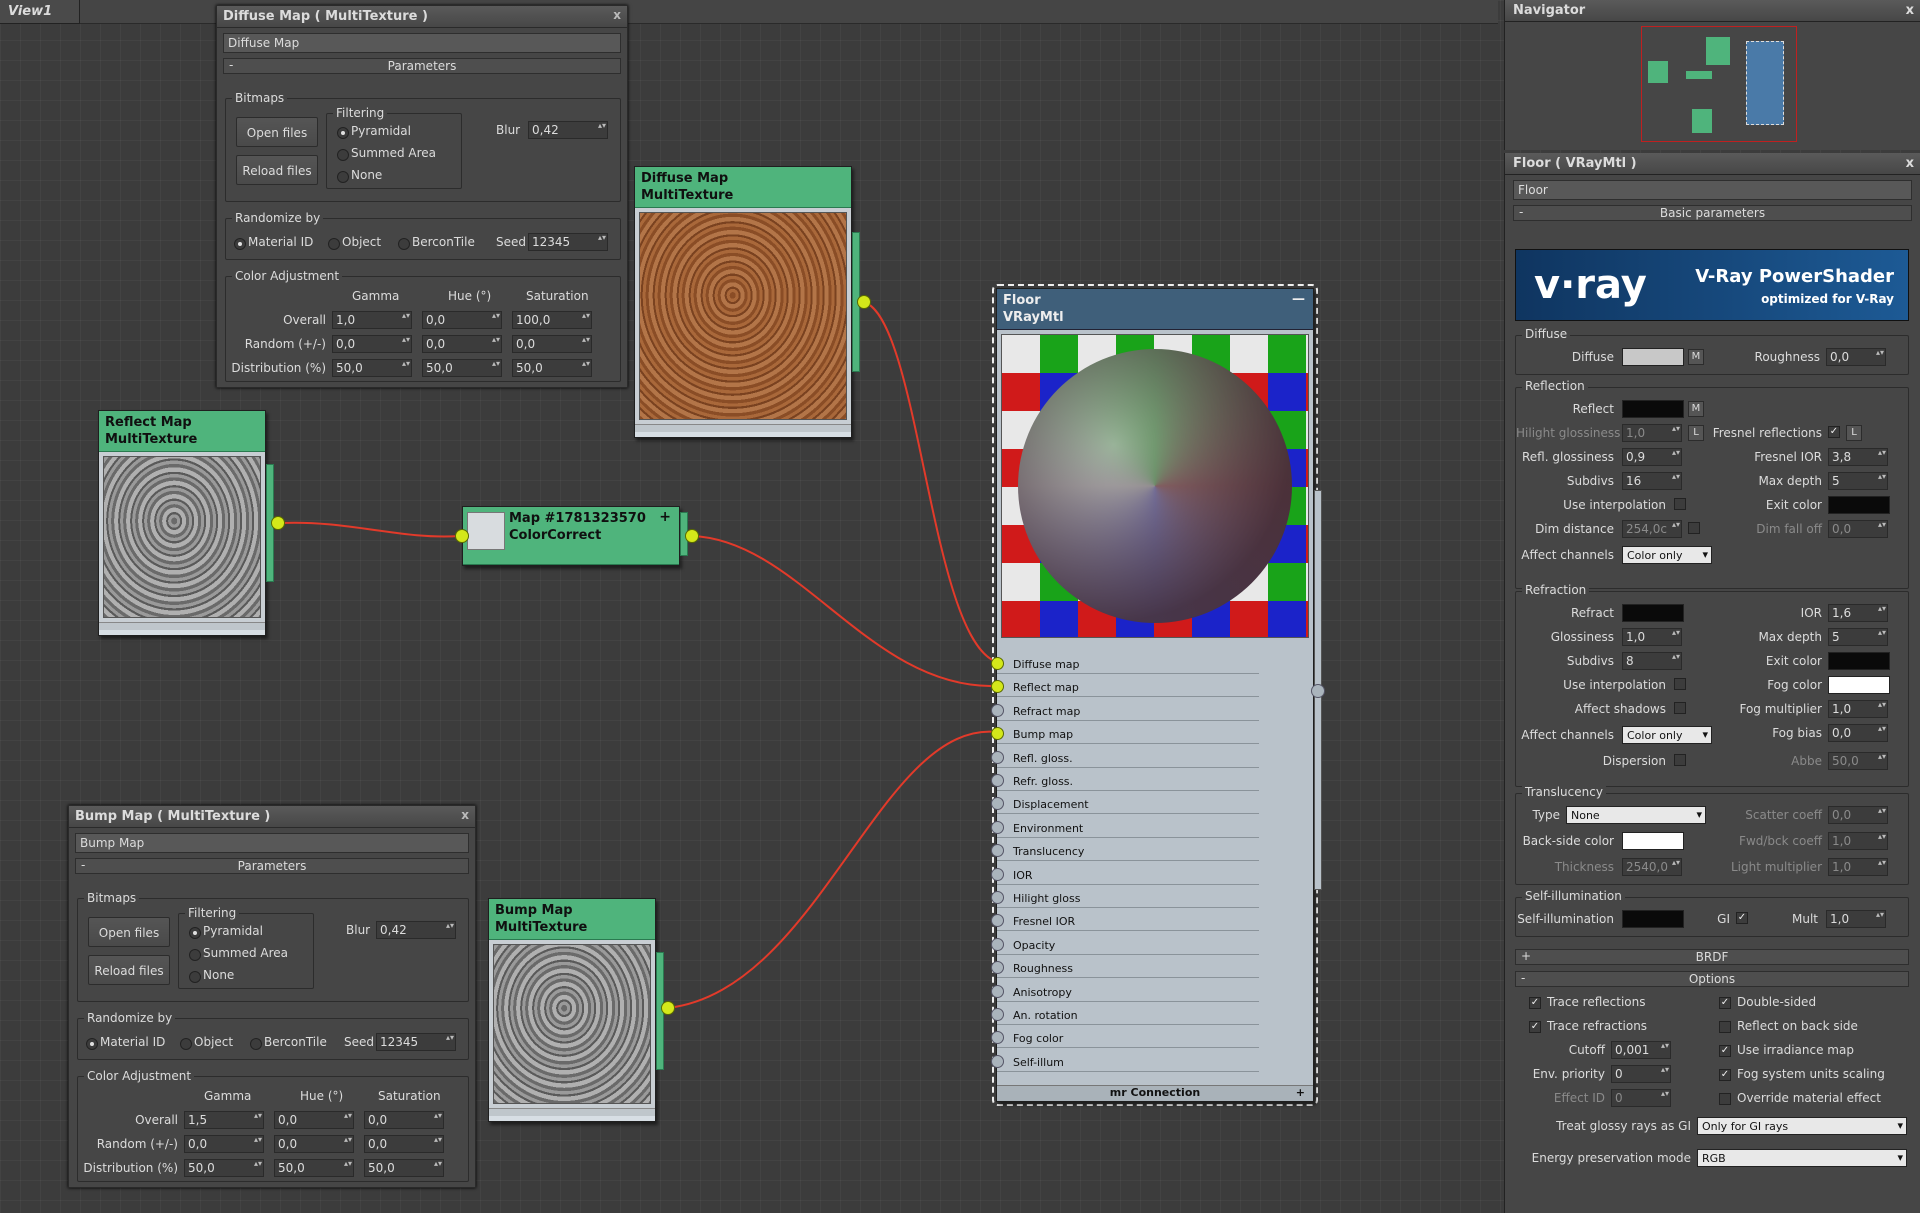  What do you see at coordinates (1652, 529) in the screenshot?
I see `dim-distance-spinner: 254,0c` at bounding box center [1652, 529].